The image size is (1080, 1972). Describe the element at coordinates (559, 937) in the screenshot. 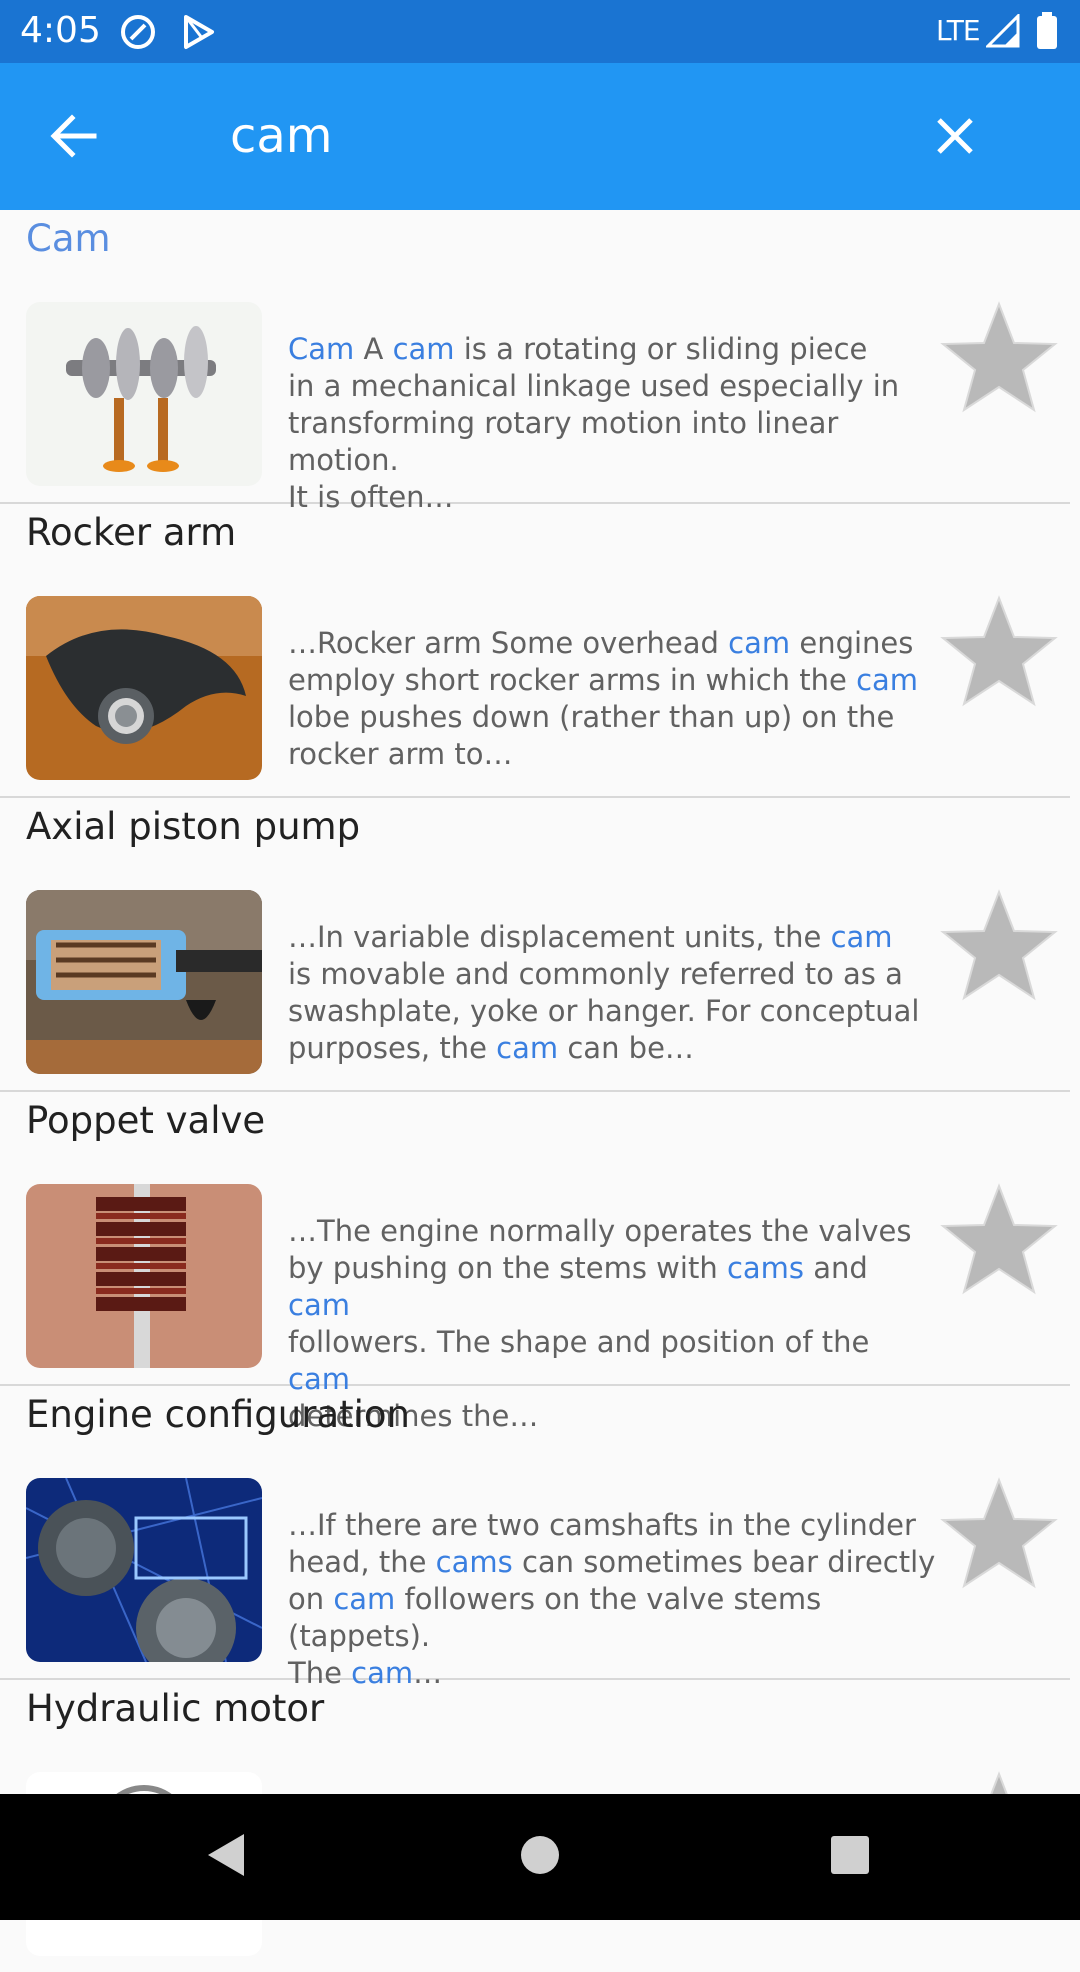

I see `snippet-text: …In variable displacement units, the` at that location.